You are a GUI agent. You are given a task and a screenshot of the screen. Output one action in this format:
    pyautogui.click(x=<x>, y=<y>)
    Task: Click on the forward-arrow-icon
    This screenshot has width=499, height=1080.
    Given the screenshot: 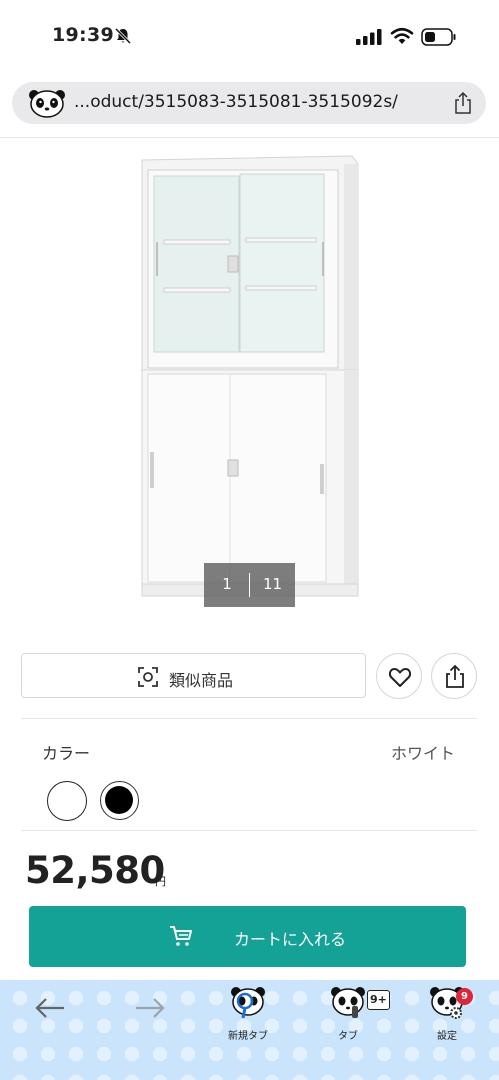 What is the action you would take?
    pyautogui.click(x=150, y=1008)
    